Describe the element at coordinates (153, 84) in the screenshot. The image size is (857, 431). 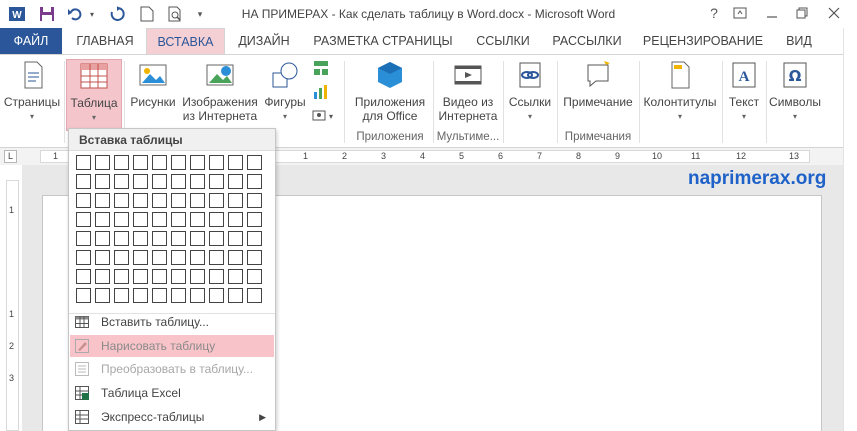
I see `pictures-button: Рисунки` at that location.